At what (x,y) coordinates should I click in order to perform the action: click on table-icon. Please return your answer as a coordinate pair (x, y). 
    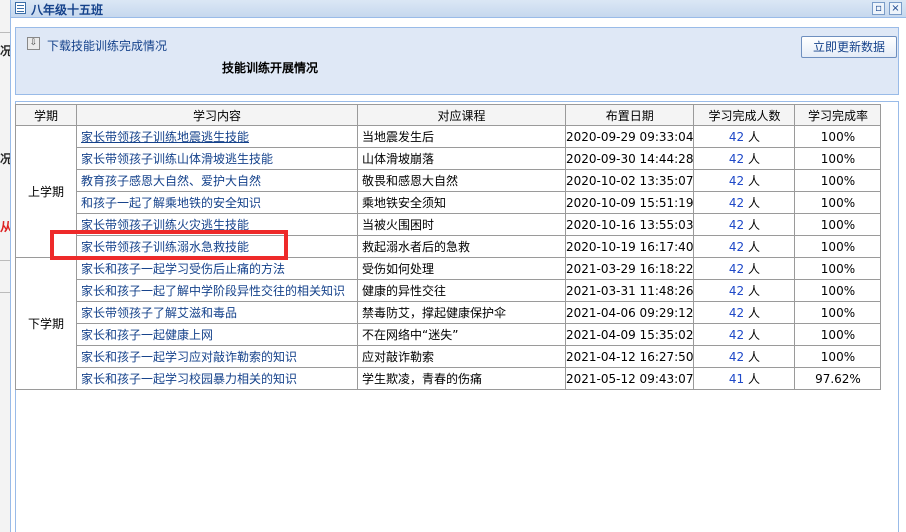
    Looking at the image, I should click on (20, 8).